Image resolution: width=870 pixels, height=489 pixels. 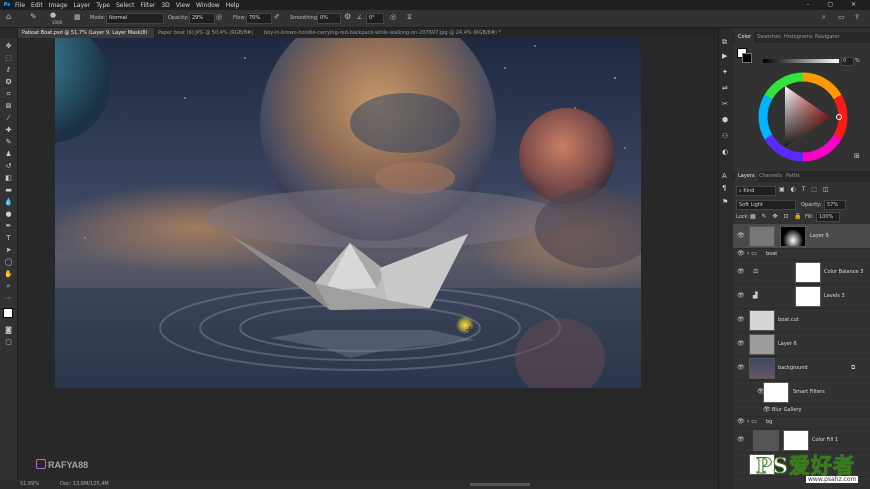 What do you see at coordinates (8, 118) in the screenshot?
I see `eyedropper-icon: ⁄` at bounding box center [8, 118].